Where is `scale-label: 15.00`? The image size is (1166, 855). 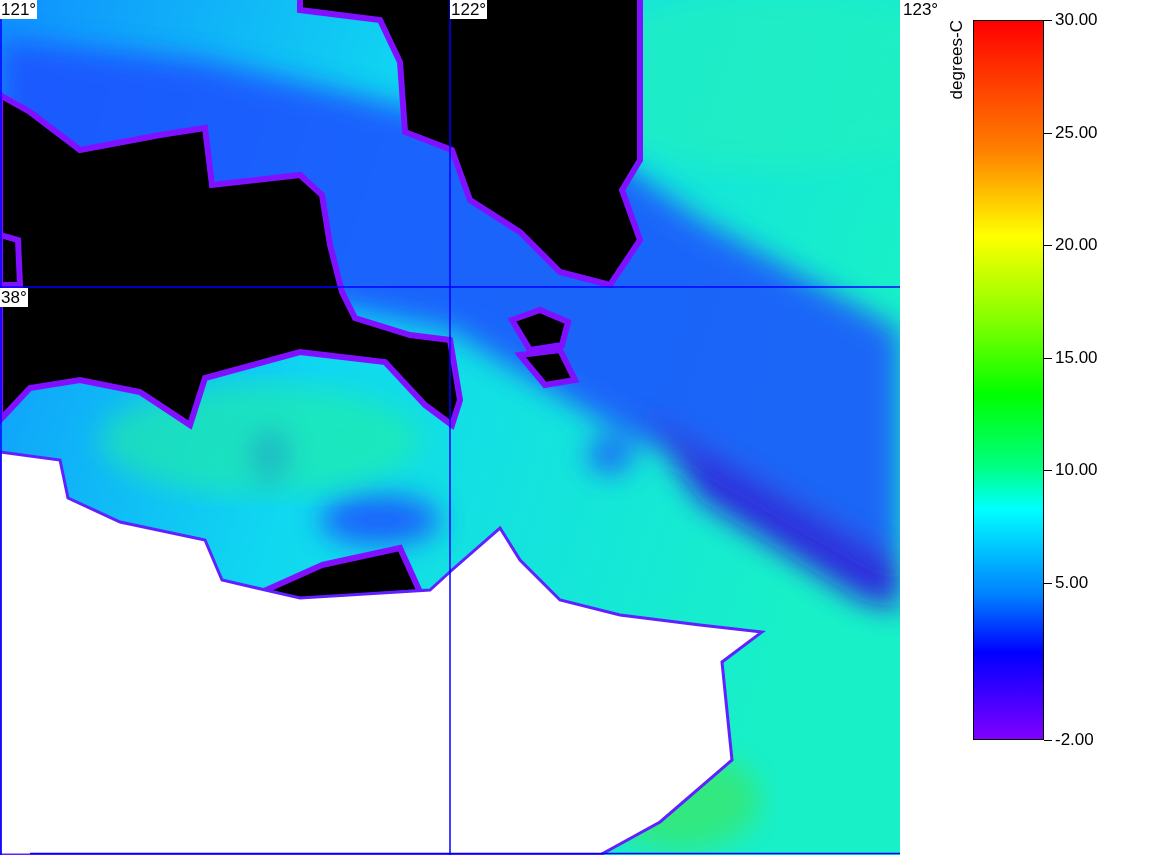 scale-label: 15.00 is located at coordinates (1076, 357).